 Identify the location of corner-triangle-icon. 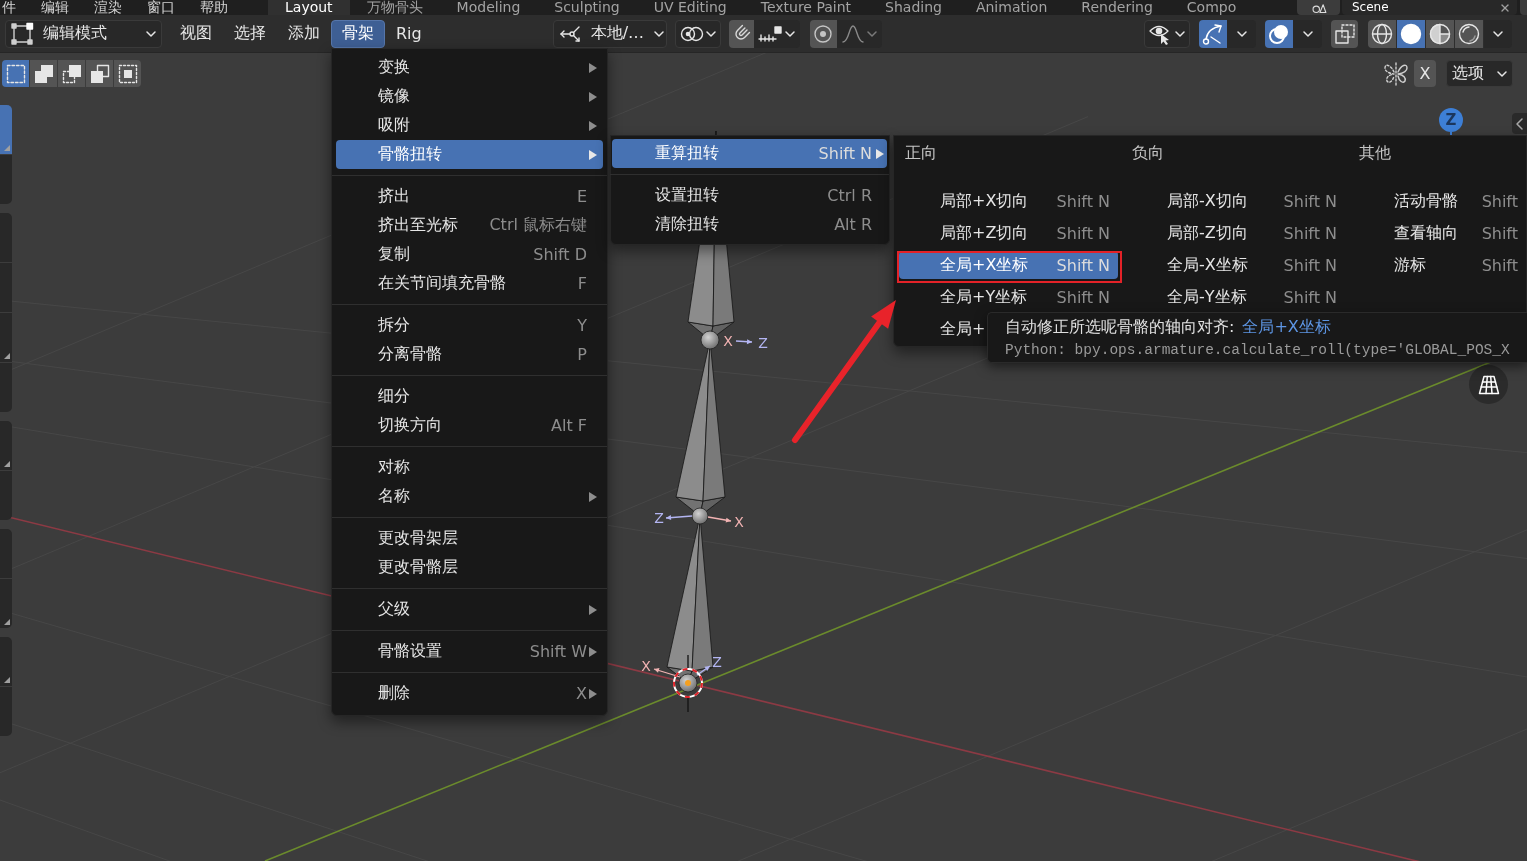
(7, 148).